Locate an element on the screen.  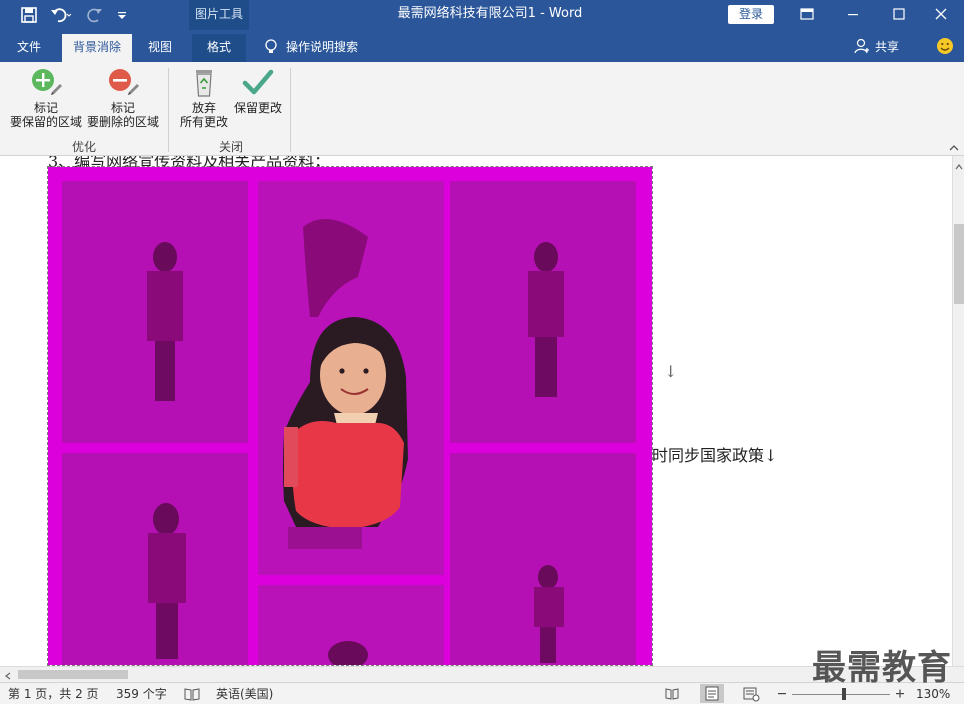
ribbon-panel: 标记 要保留的区域 标记 要删除的区域 优化 放弃 所有更改 保留更改 关闭 is located at coordinates (482, 109).